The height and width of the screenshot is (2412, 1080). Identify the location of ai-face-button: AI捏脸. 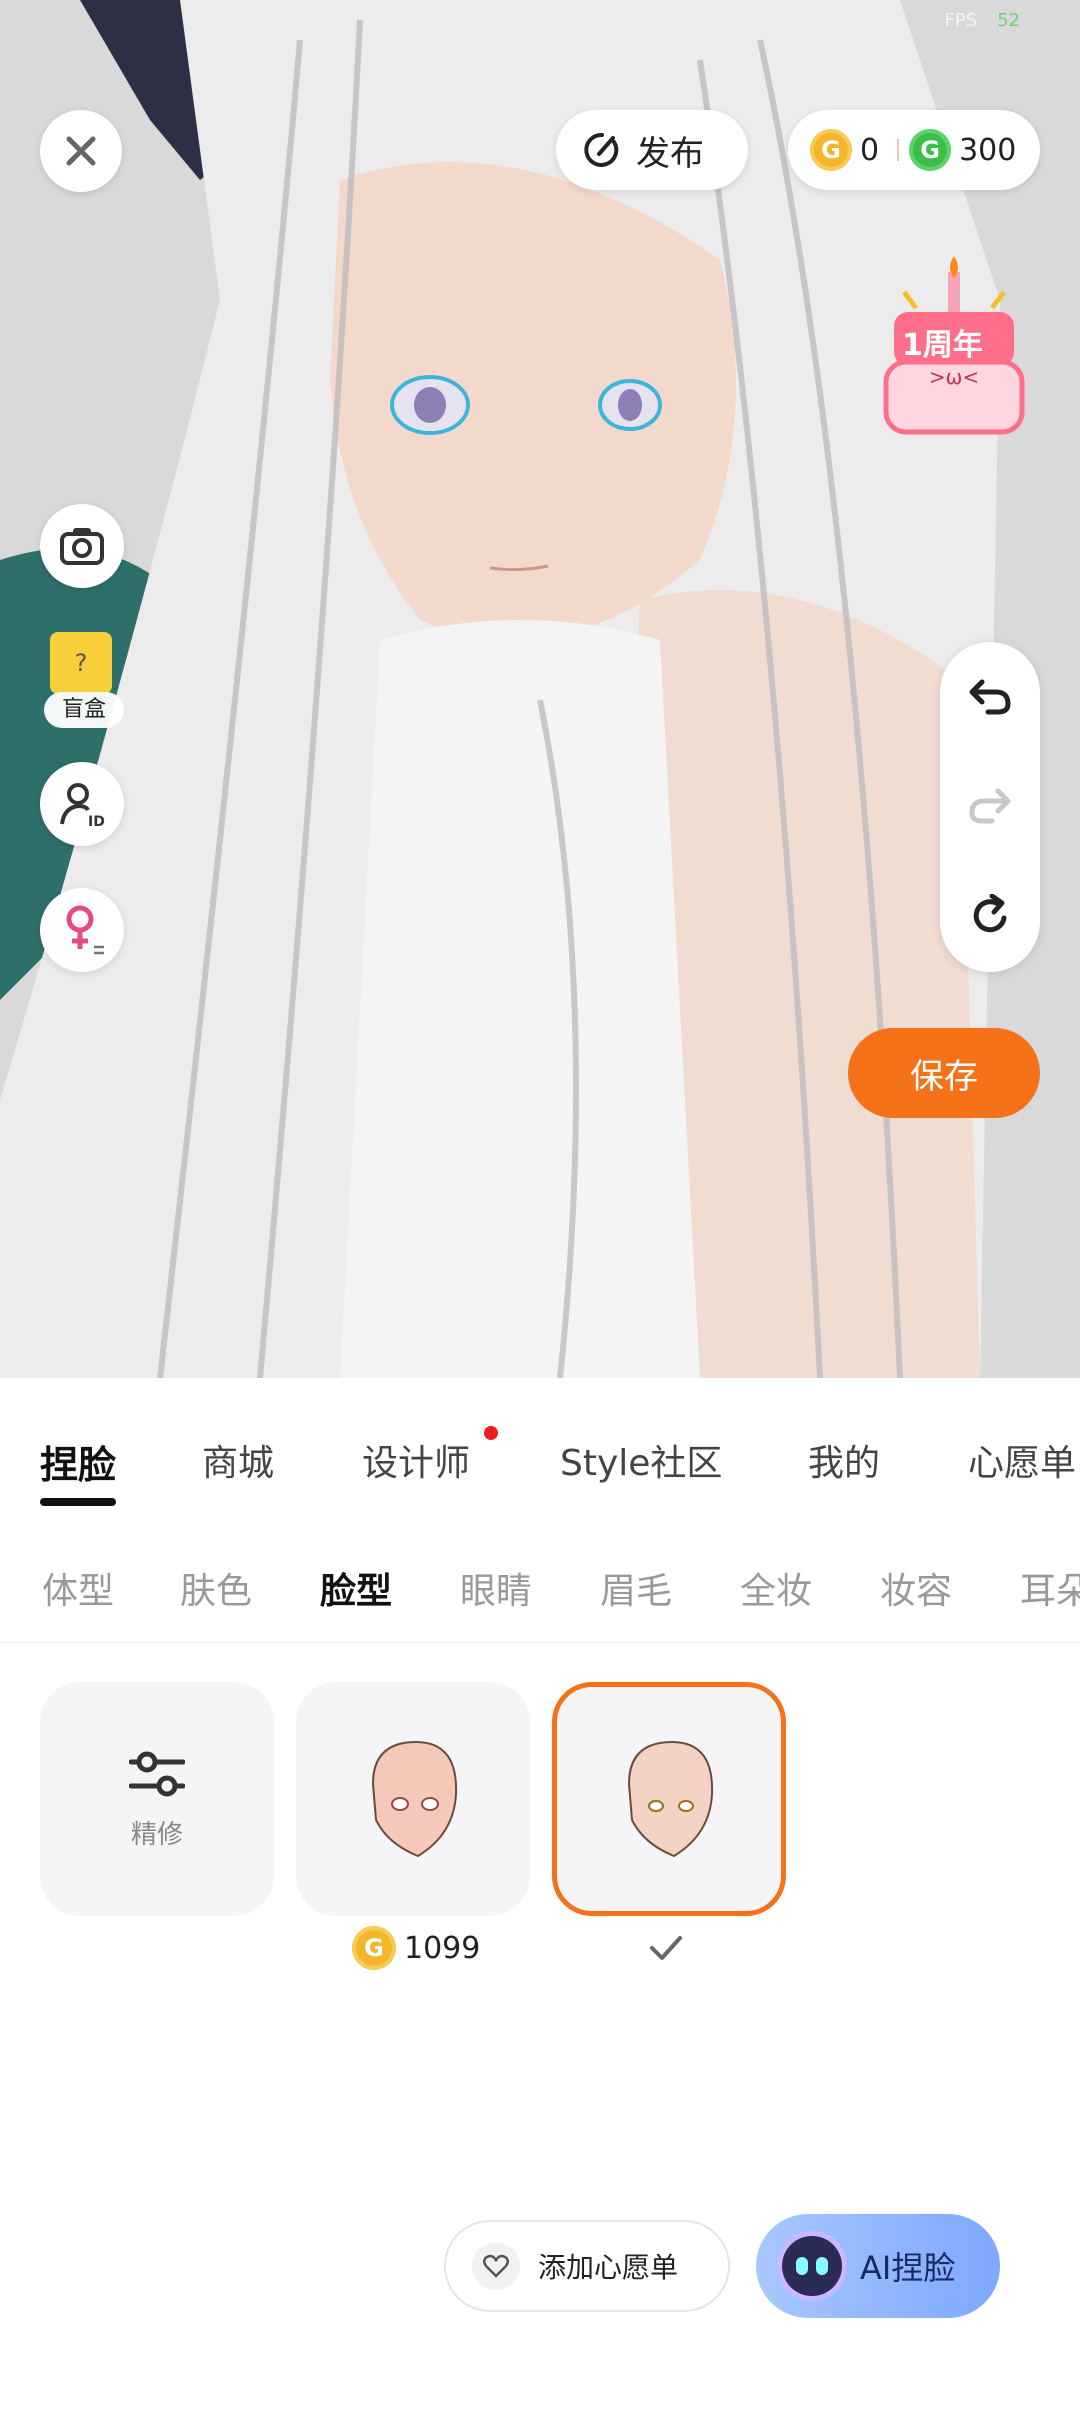
(878, 2266).